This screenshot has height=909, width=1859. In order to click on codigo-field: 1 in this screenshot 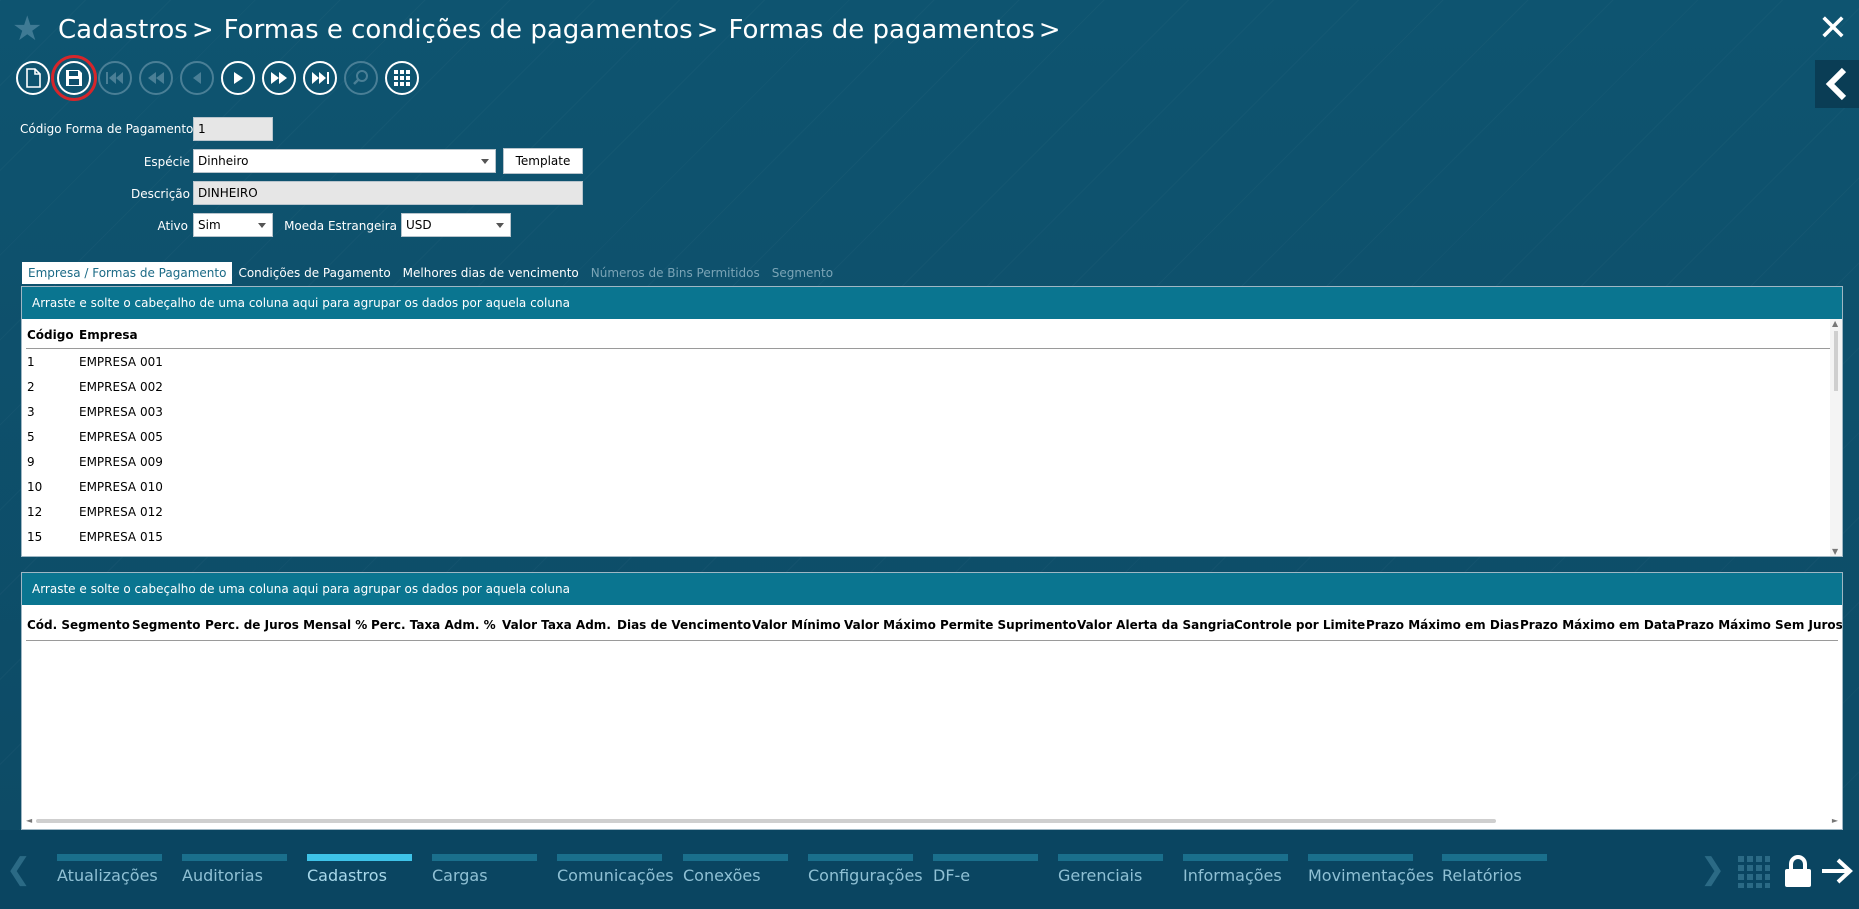, I will do `click(233, 129)`.